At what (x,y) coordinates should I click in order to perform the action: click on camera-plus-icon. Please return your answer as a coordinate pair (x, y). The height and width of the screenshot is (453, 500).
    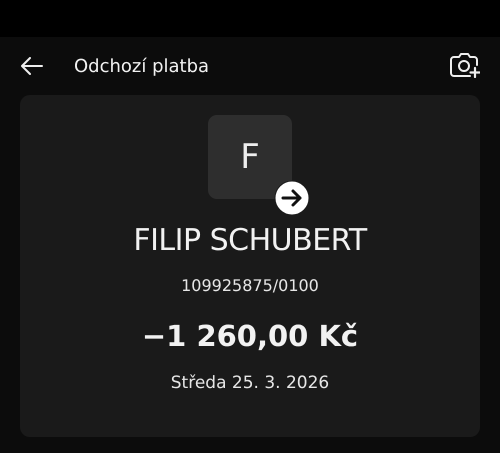
    Looking at the image, I should click on (465, 65).